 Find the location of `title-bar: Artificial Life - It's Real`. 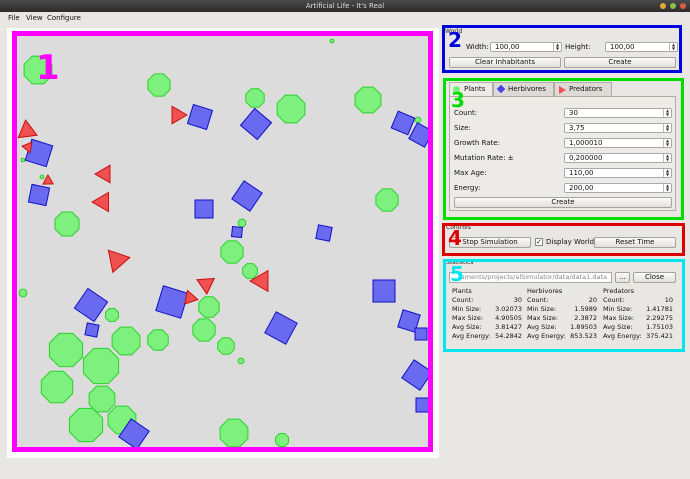

title-bar: Artificial Life - It's Real is located at coordinates (345, 6).